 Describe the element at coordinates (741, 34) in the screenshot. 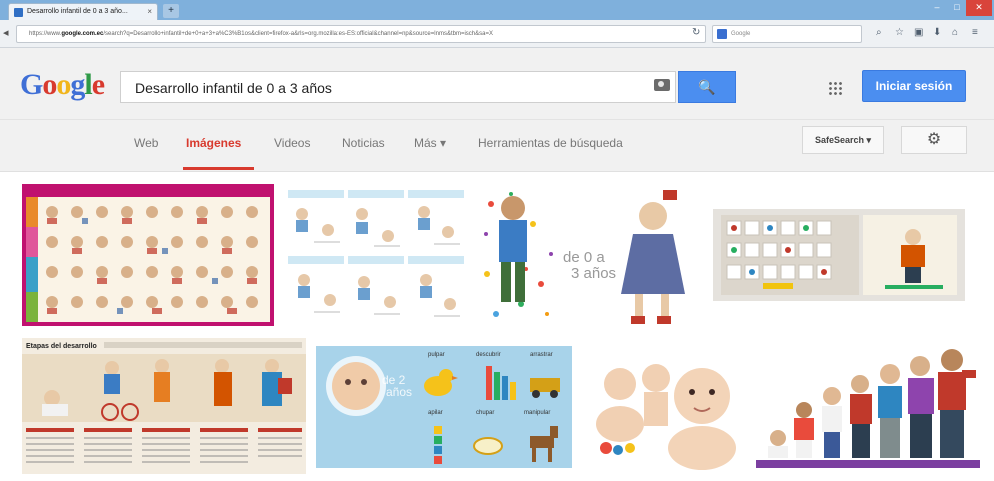

I see `browser-search-placeholder: Google` at that location.